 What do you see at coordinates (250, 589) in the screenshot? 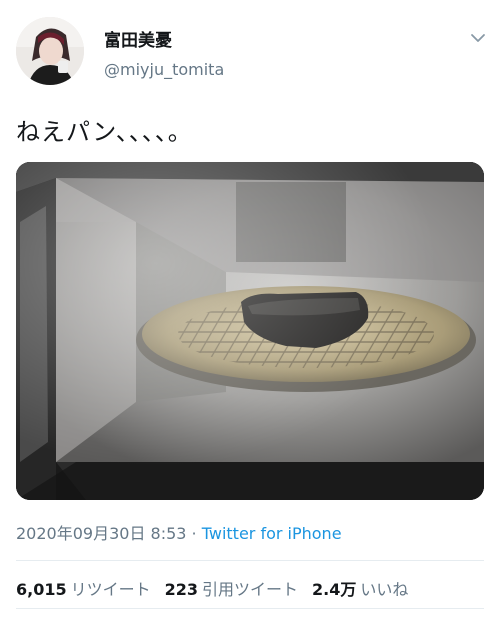
I see `quotes-label: 引用ツイート` at bounding box center [250, 589].